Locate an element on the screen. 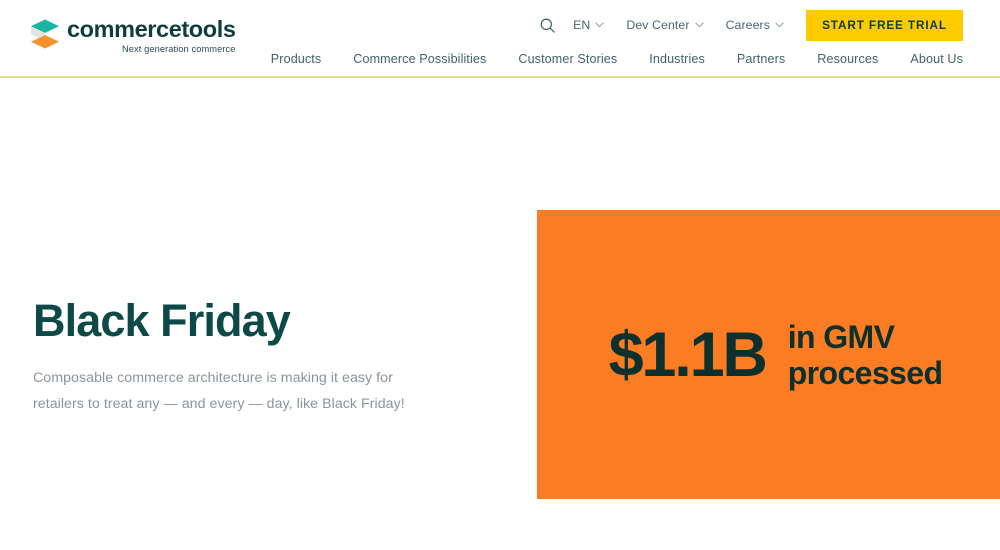 This screenshot has width=1000, height=550. page-title: Black Friday is located at coordinates (162, 320).